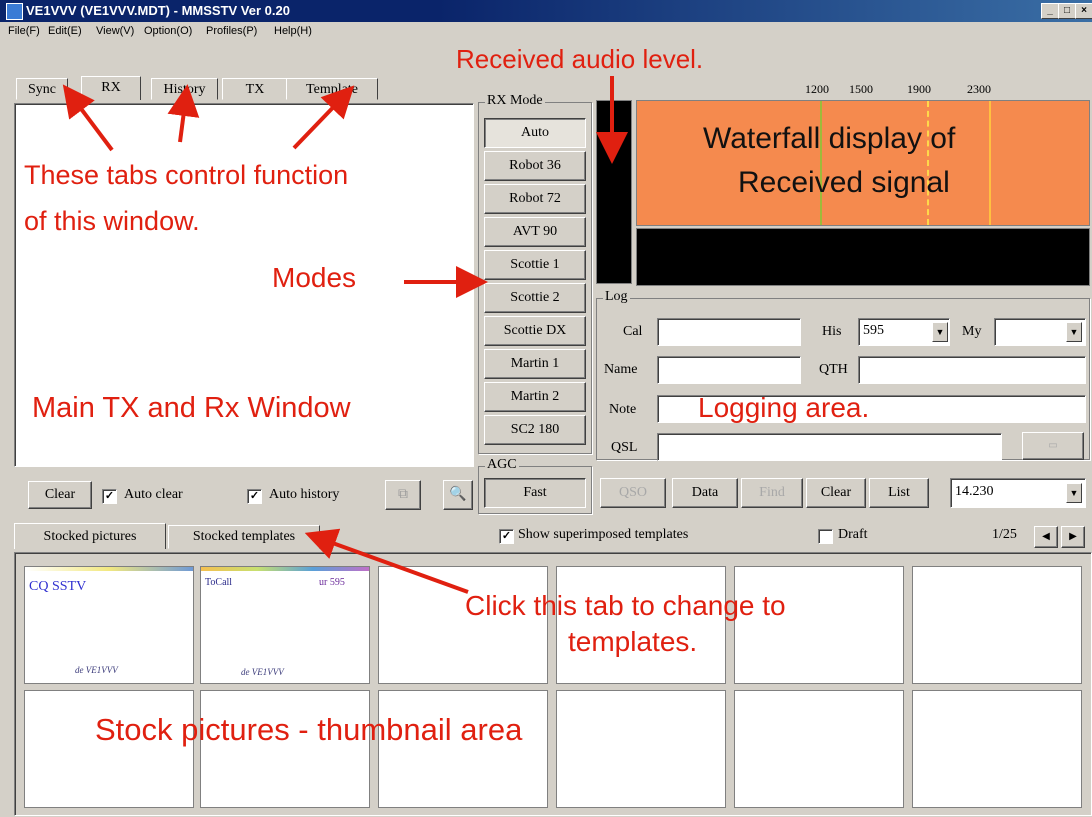 This screenshot has width=1092, height=817. I want to click on arrow-to-history-tab, so click(183, 113).